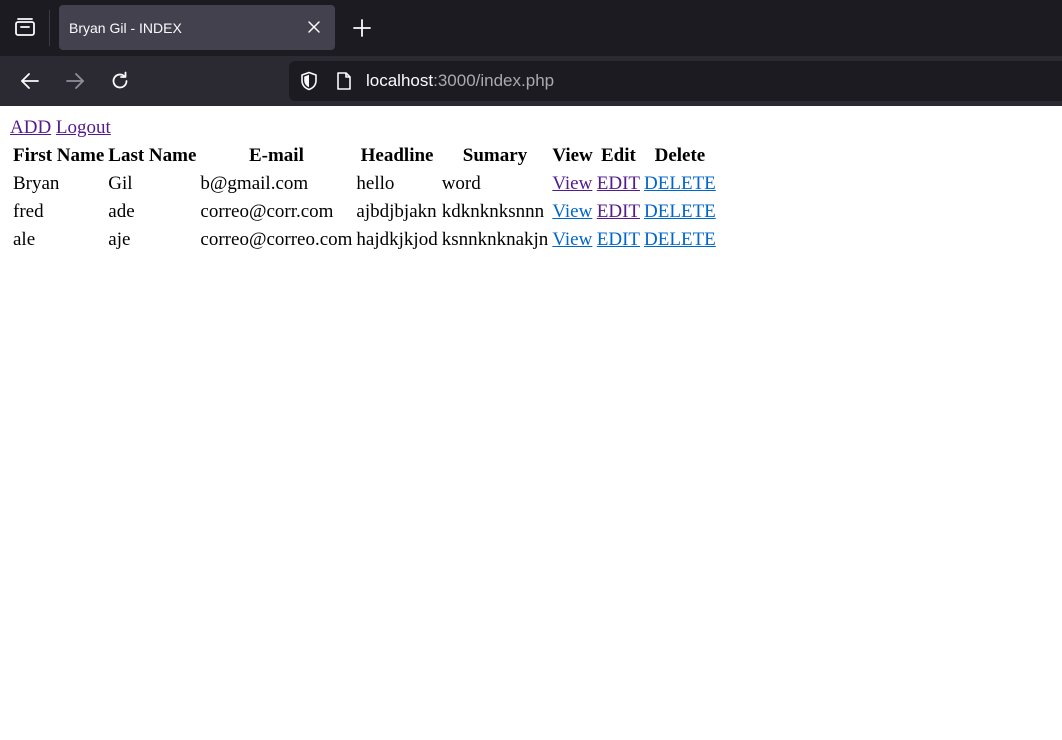  I want to click on cell-last-name: Gil, so click(120, 183).